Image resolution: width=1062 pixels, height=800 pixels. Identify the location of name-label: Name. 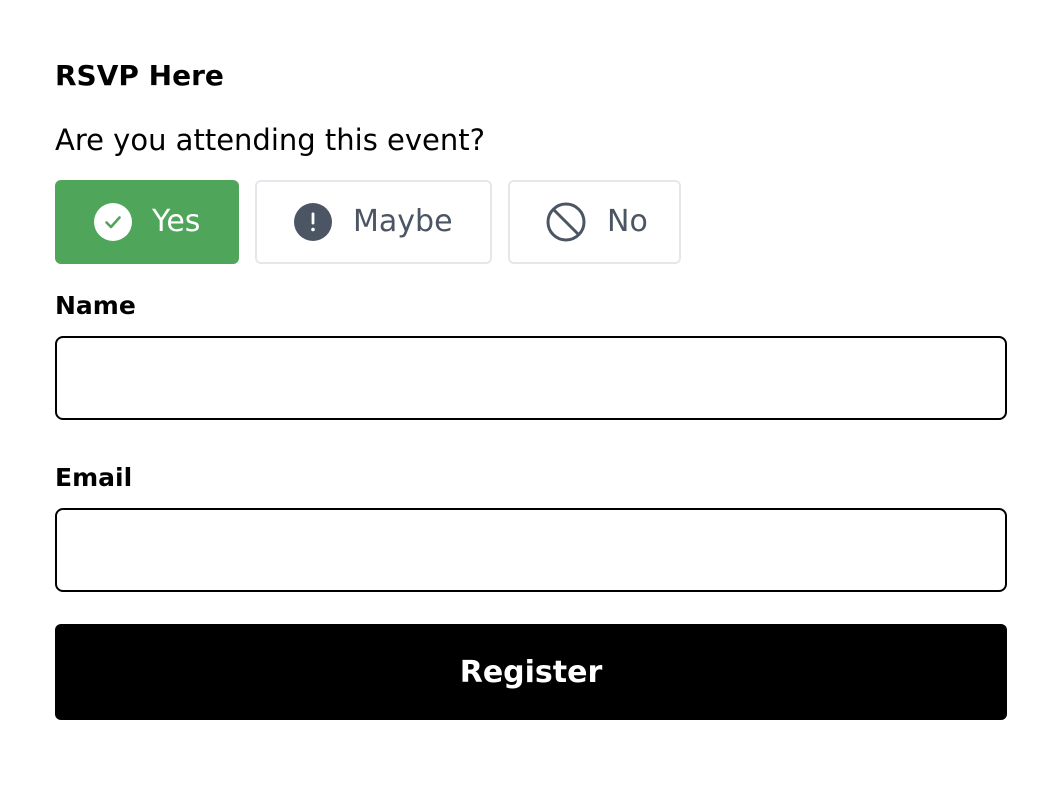
(95, 305).